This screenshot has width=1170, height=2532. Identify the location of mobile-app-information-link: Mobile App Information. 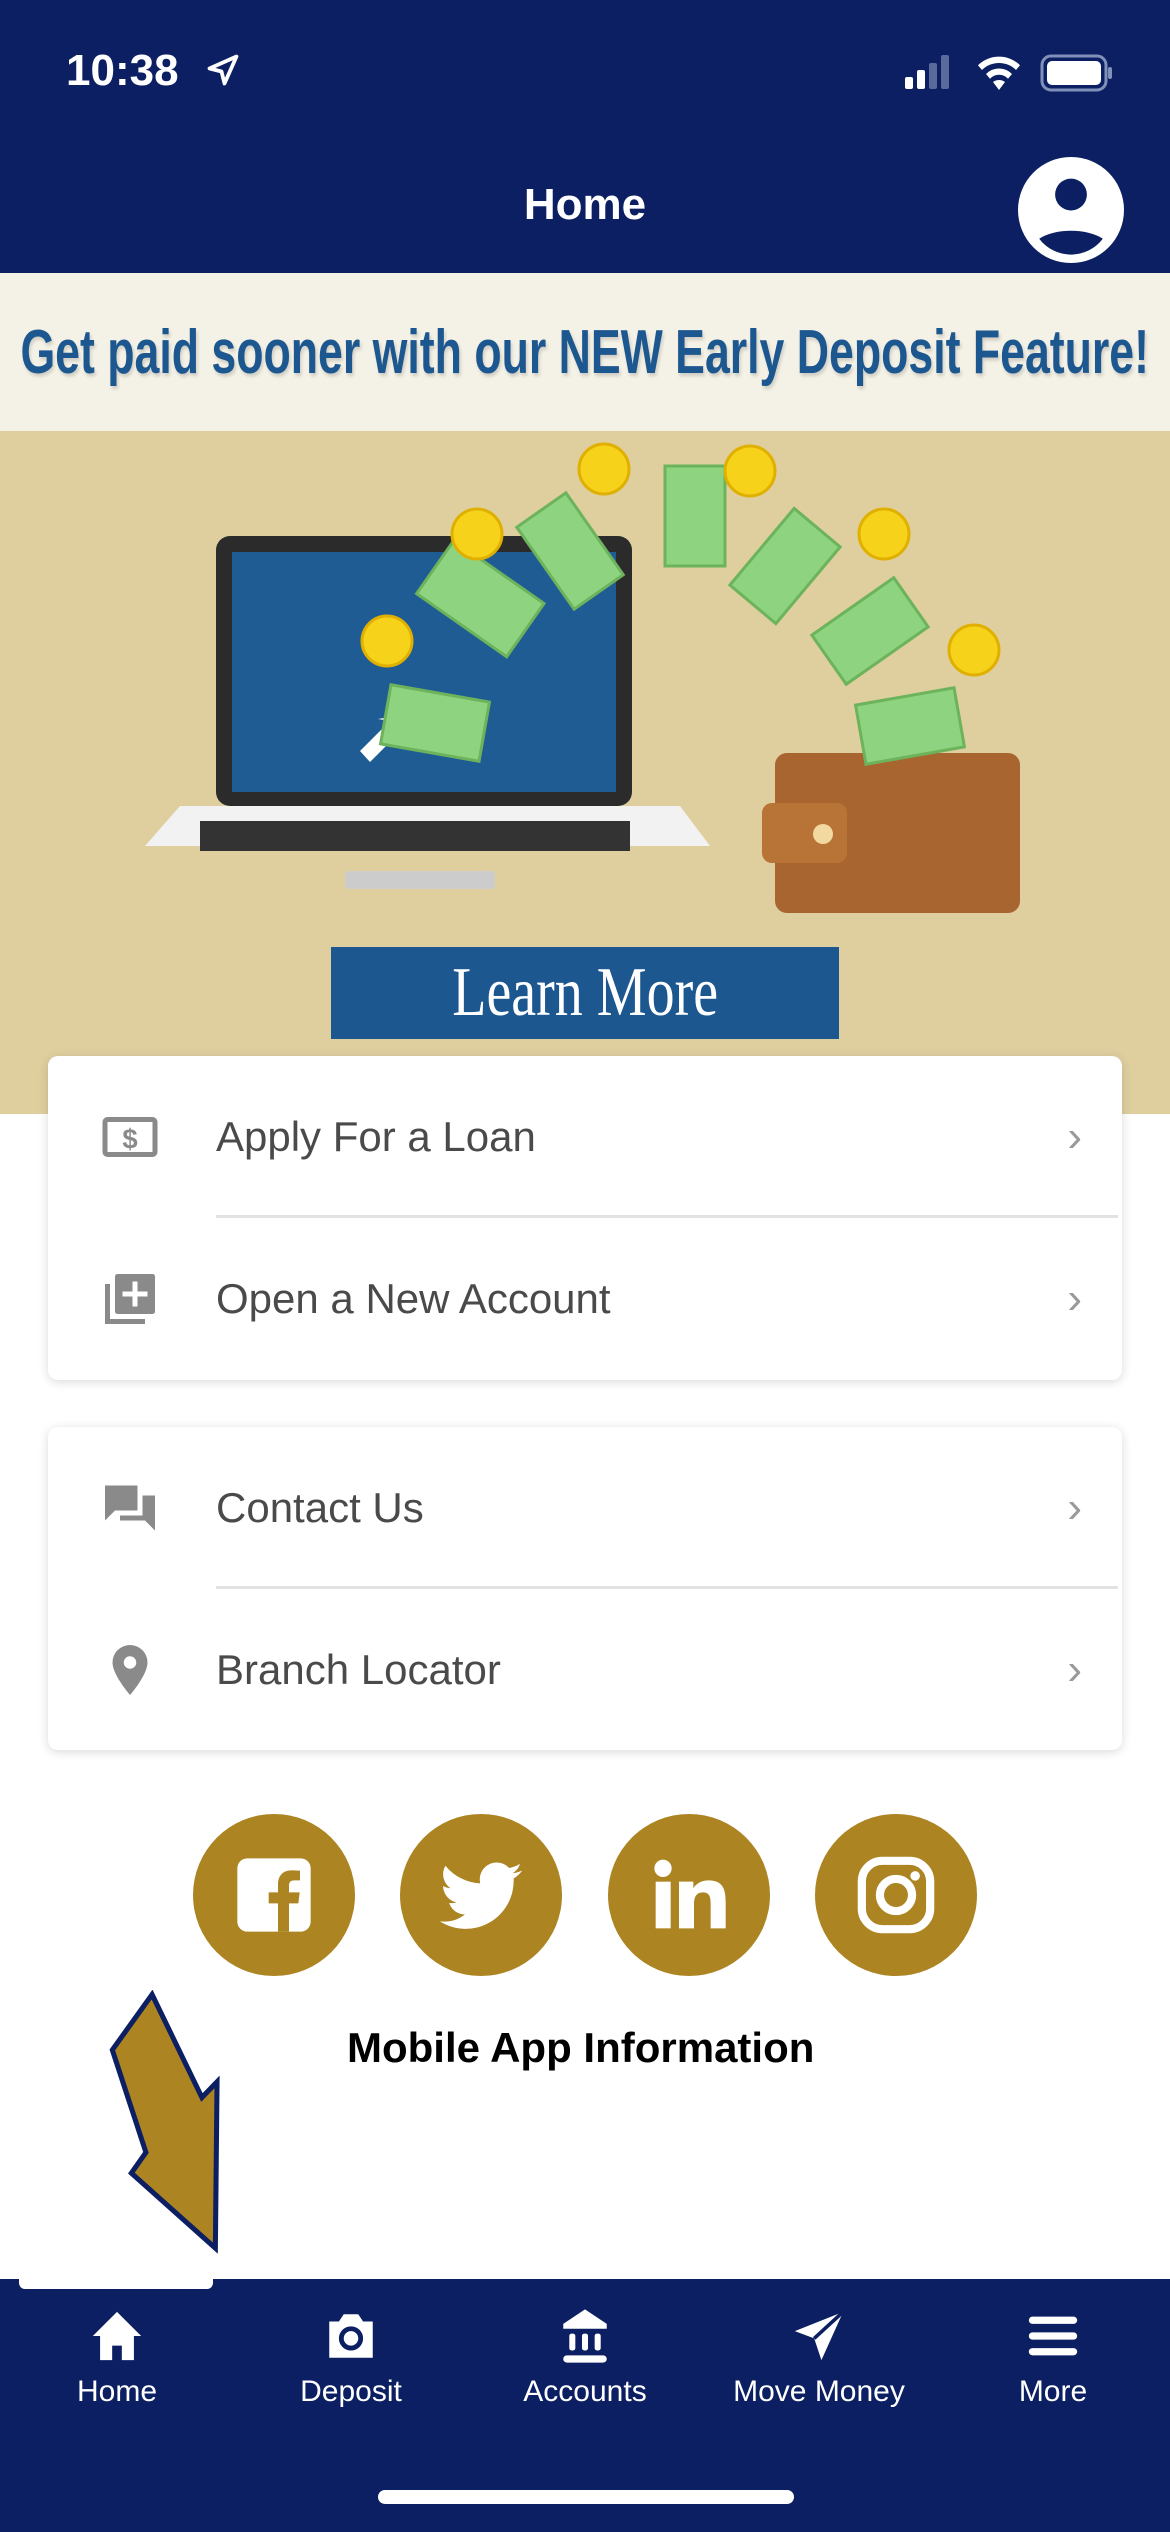
(580, 2048).